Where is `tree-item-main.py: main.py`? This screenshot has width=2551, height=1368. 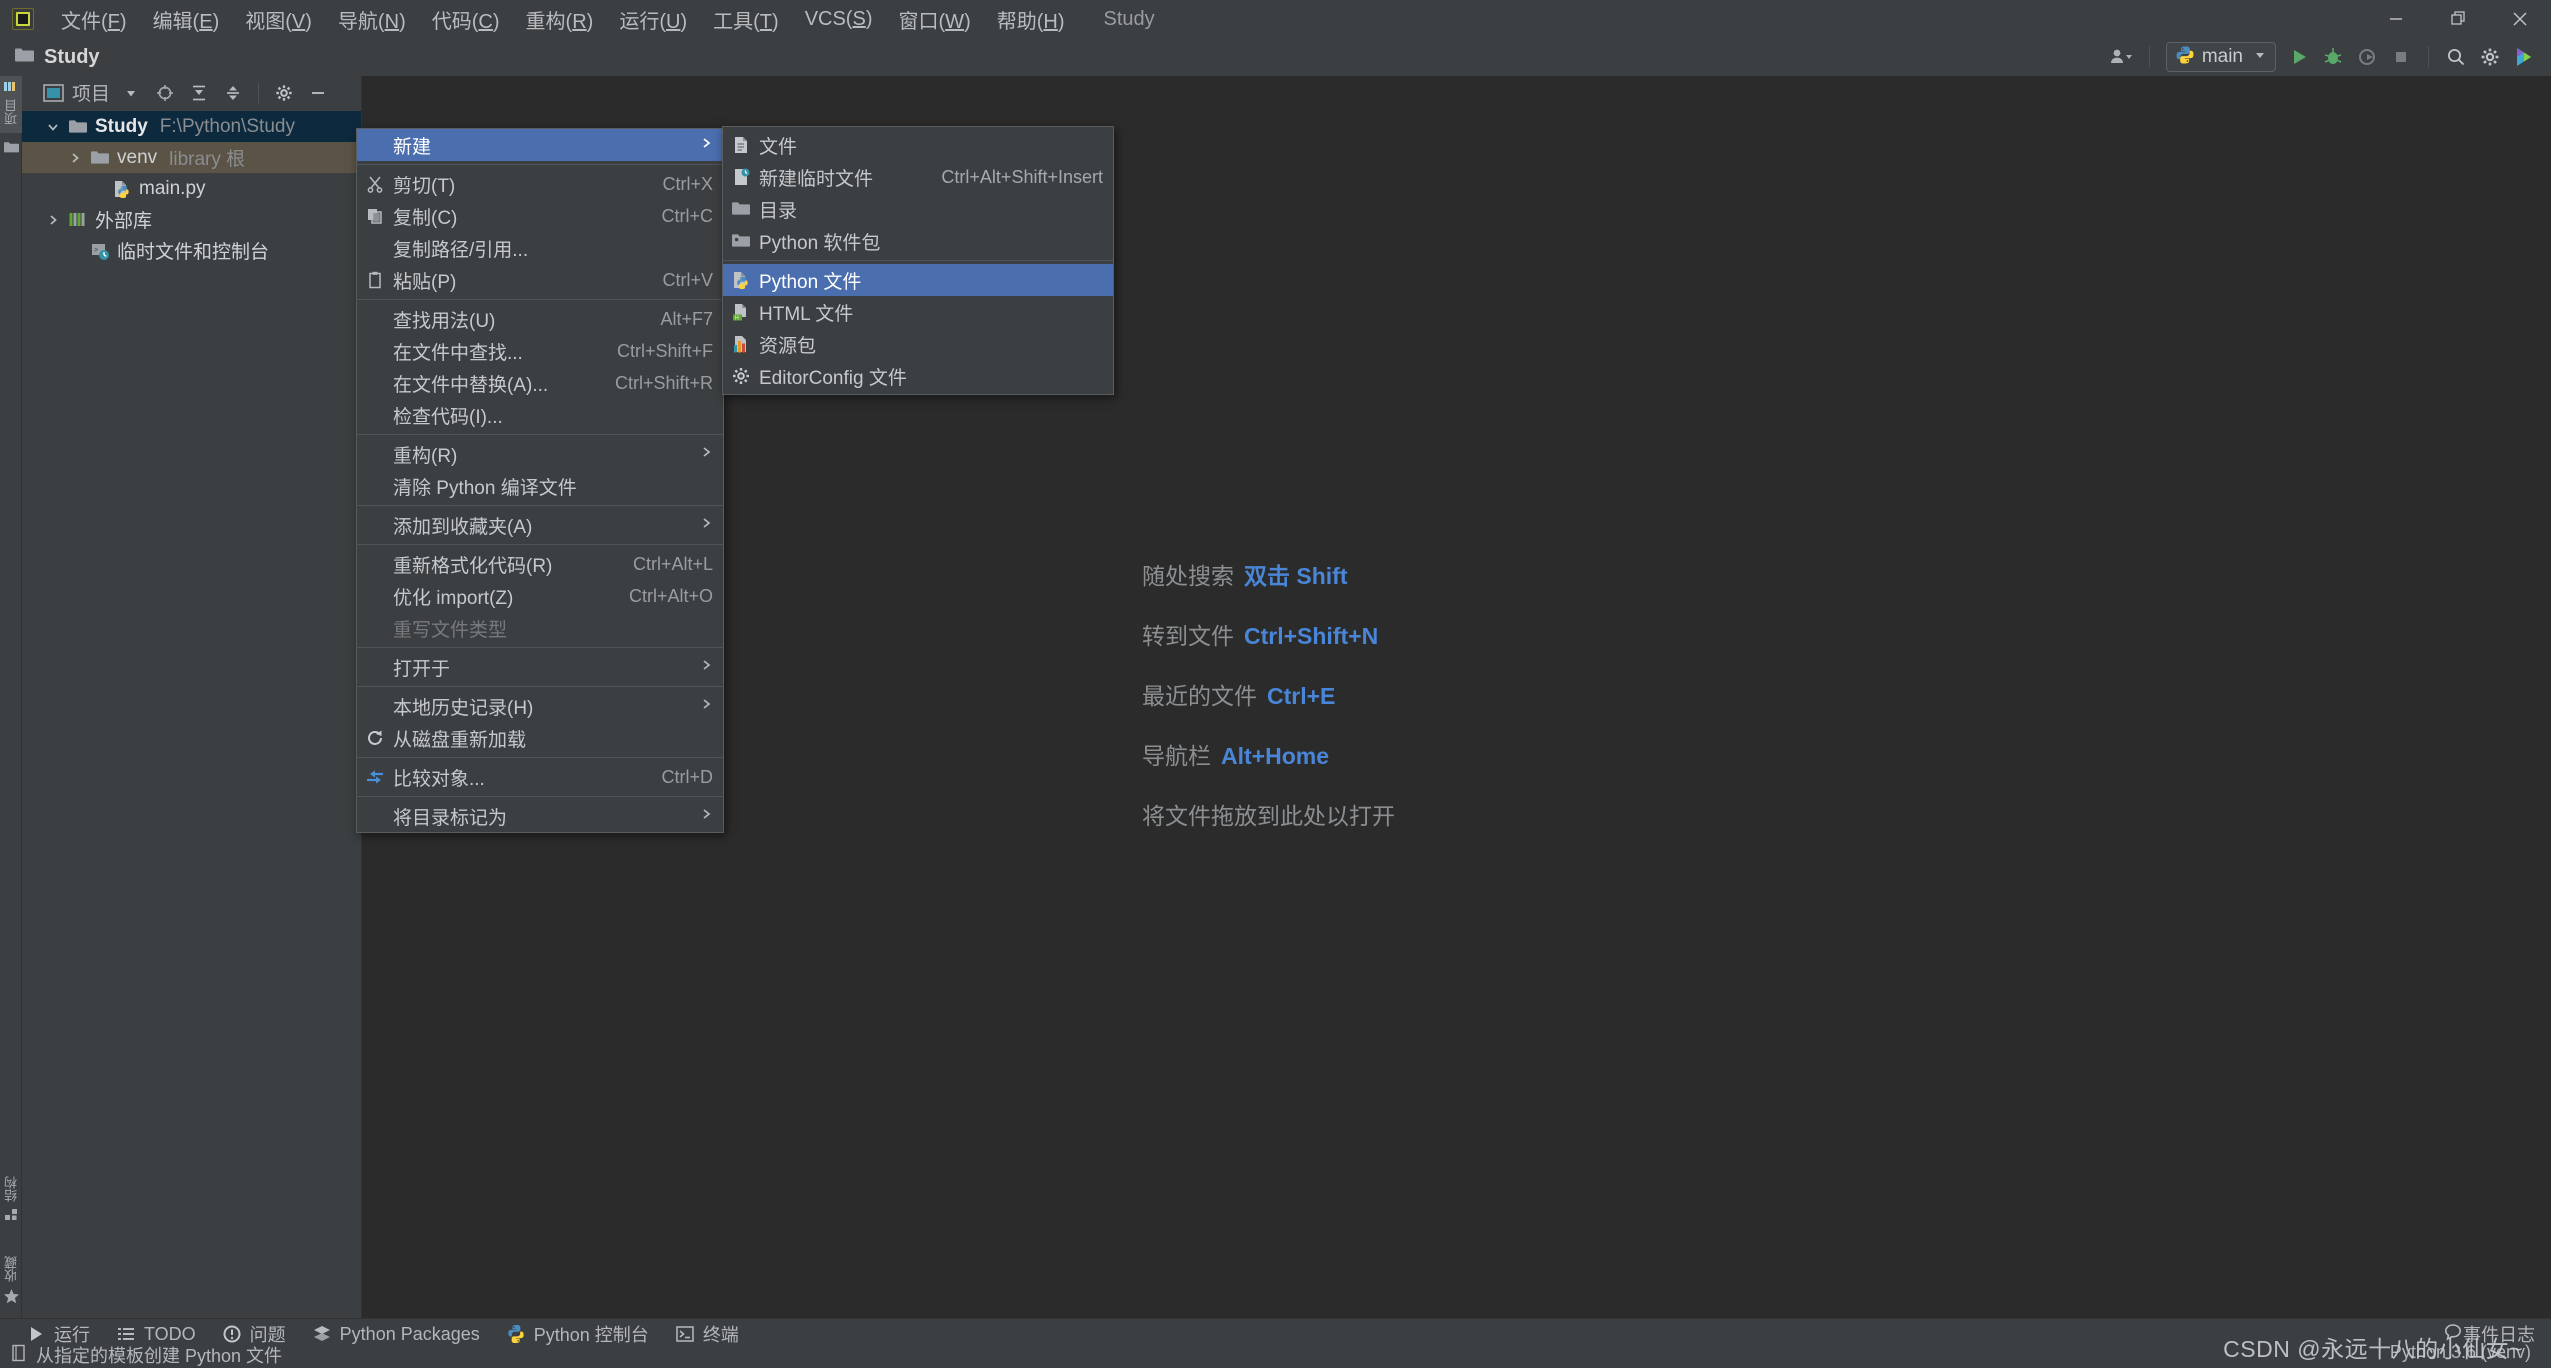 tree-item-main.py: main.py is located at coordinates (191, 188).